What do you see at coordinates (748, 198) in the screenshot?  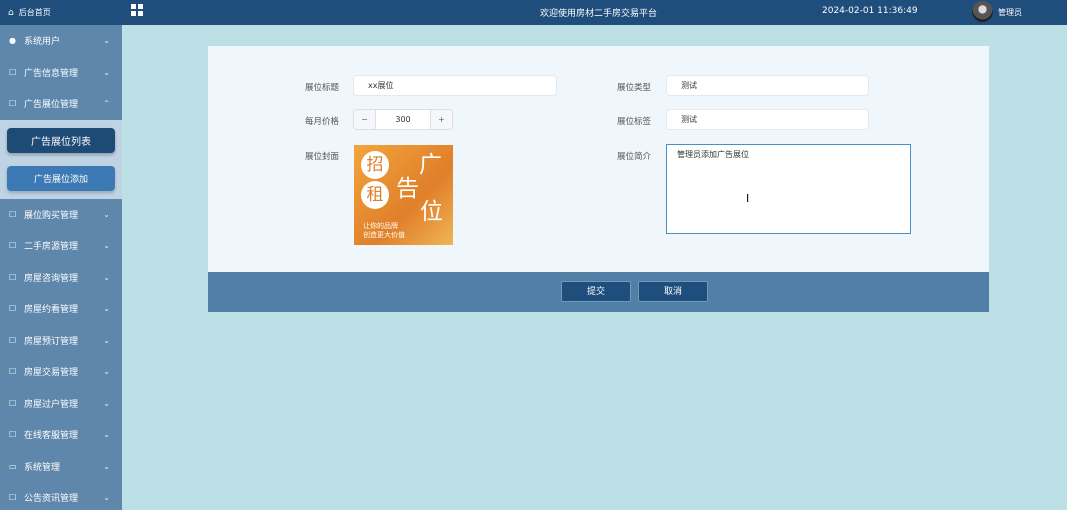 I see `text-cursor-icon: I` at bounding box center [748, 198].